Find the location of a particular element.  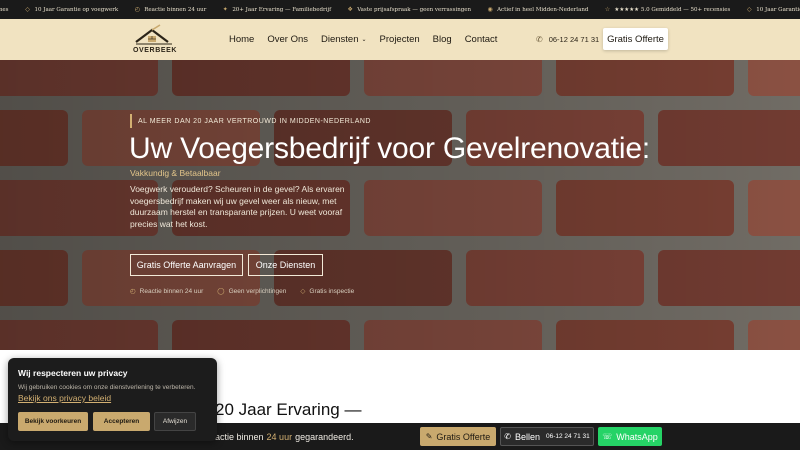

perk-item: ◴ Reactie binnen 24 uur is located at coordinates (167, 291).